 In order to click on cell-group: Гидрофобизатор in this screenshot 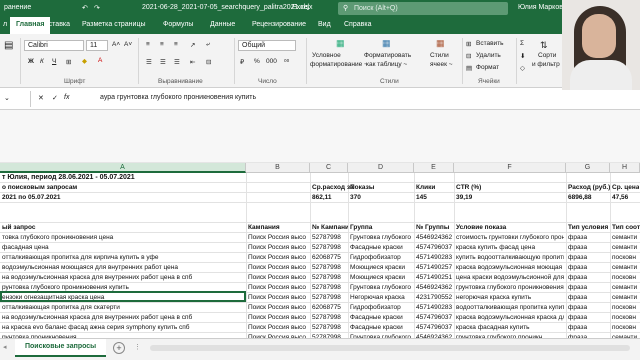, I will do `click(381, 258)`.